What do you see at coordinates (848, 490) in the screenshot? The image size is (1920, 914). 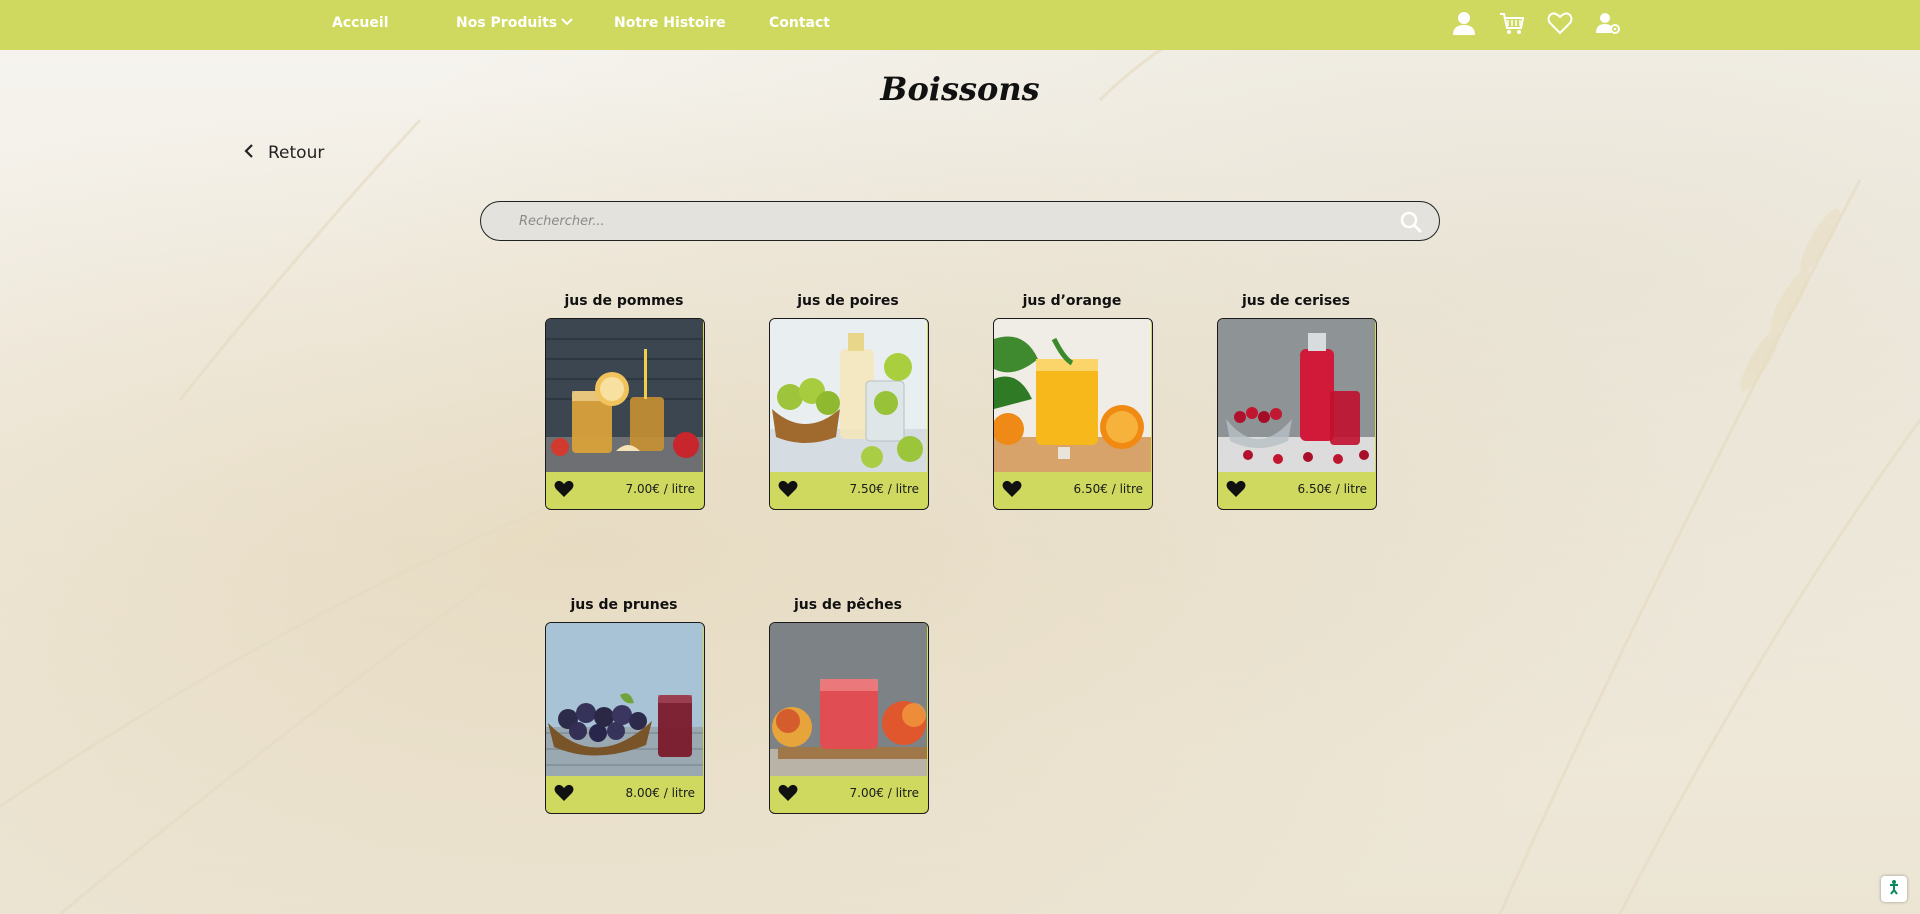 I see `product-footer: 7.50€ / litre` at bounding box center [848, 490].